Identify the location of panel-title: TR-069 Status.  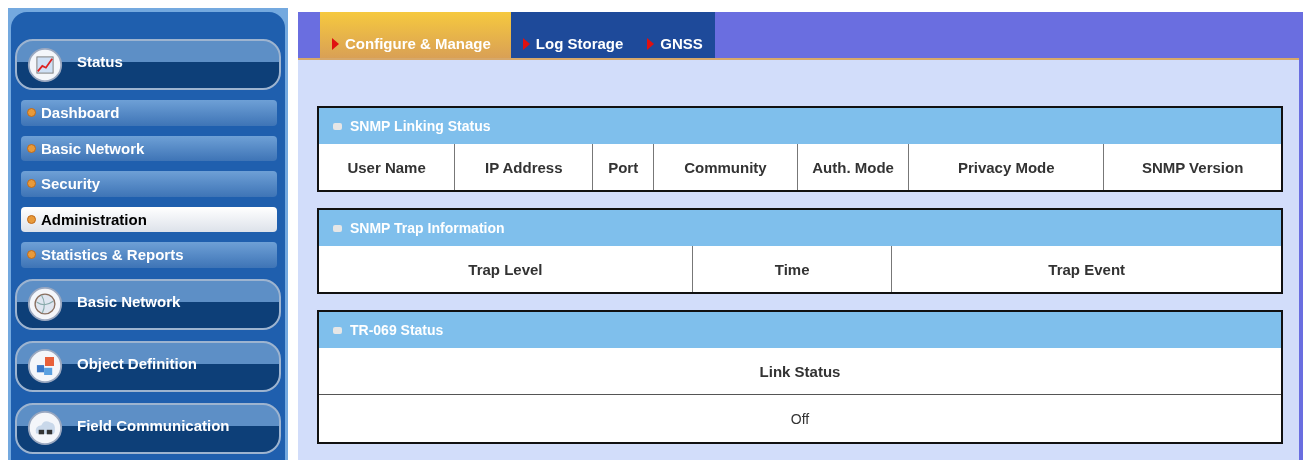
(397, 330).